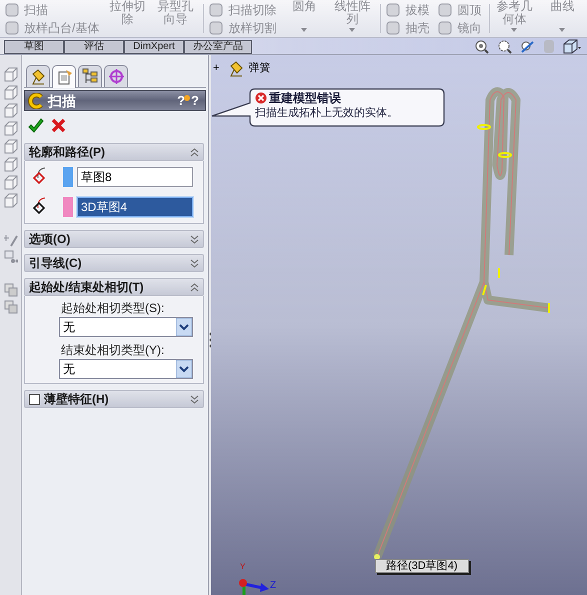  I want to click on selection-field: 3D草图4, so click(135, 207).